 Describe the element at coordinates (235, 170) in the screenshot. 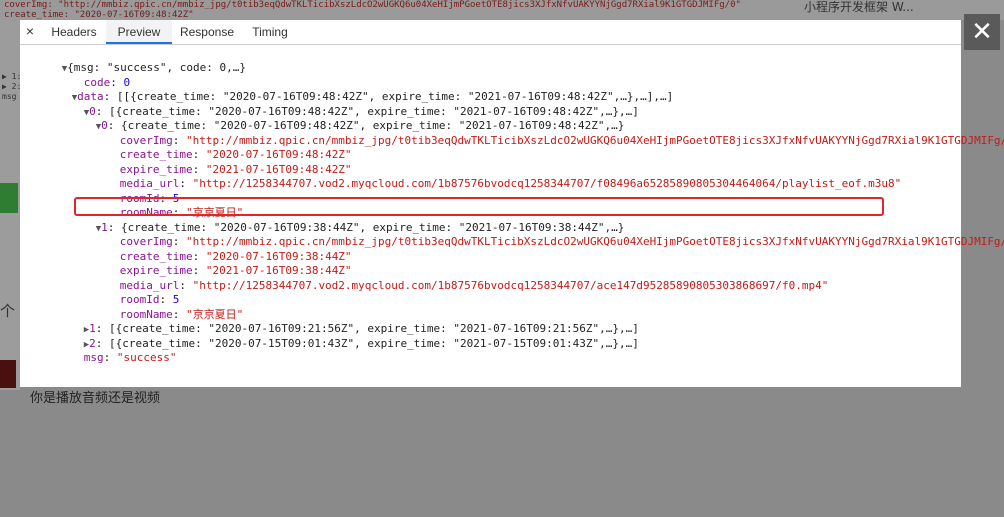

I see `tree-row-expire-time: expire_time: "2021-07-16T09:48:42Z"` at that location.